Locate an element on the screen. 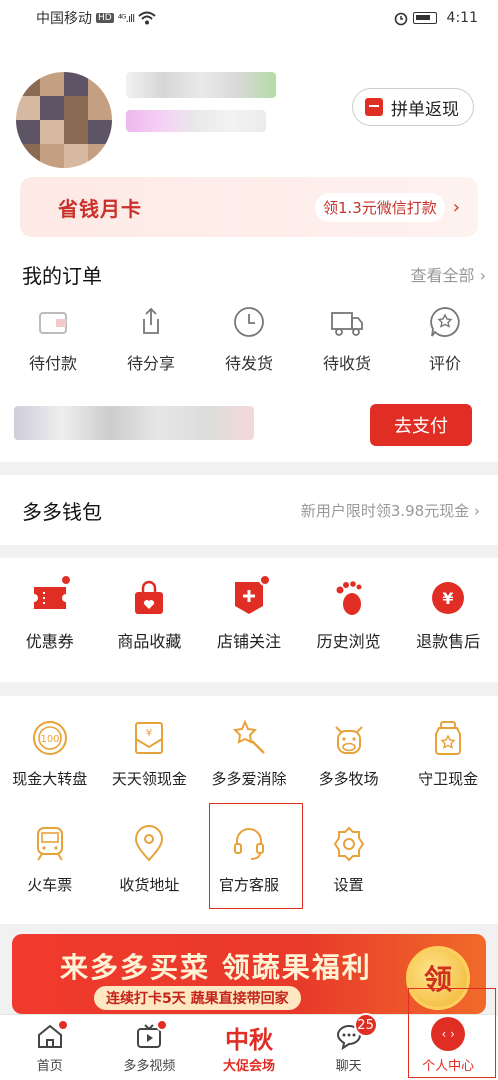  order-label: 待发货 is located at coordinates (248, 363).